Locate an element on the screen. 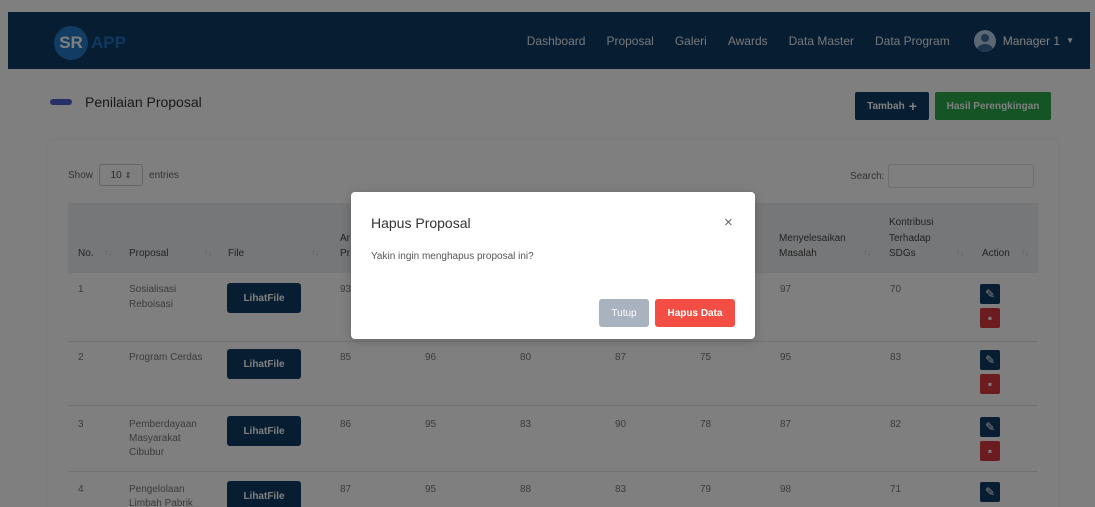  hapus-data-button: Hapus Data is located at coordinates (695, 313).